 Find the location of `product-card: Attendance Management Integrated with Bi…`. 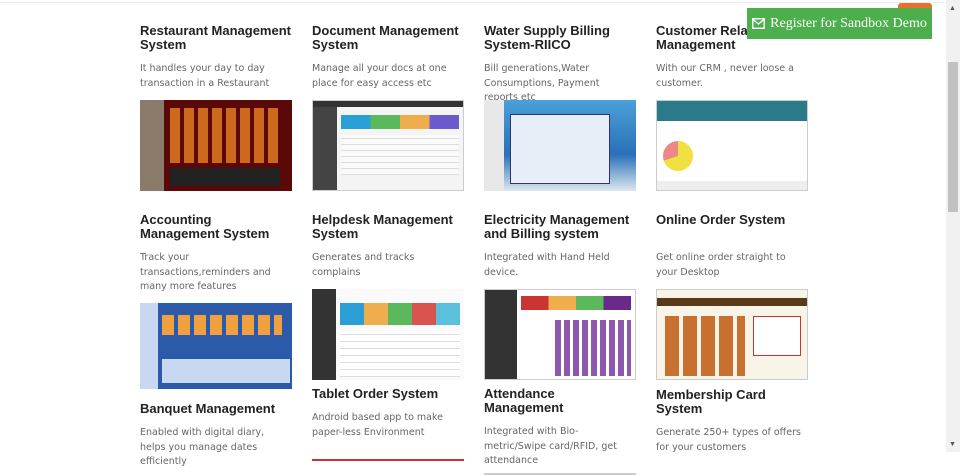

product-card: Attendance Management Integrated with Bi… is located at coordinates (560, 431).